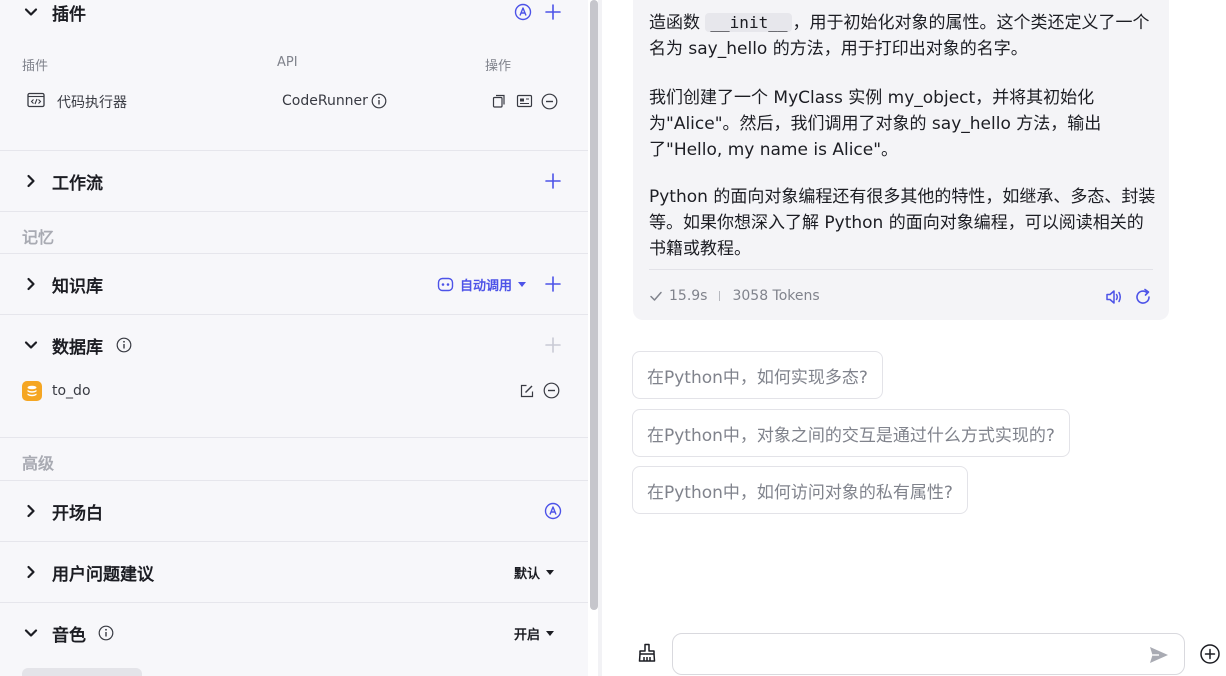  What do you see at coordinates (553, 12) in the screenshot?
I see `add-plugin-button` at bounding box center [553, 12].